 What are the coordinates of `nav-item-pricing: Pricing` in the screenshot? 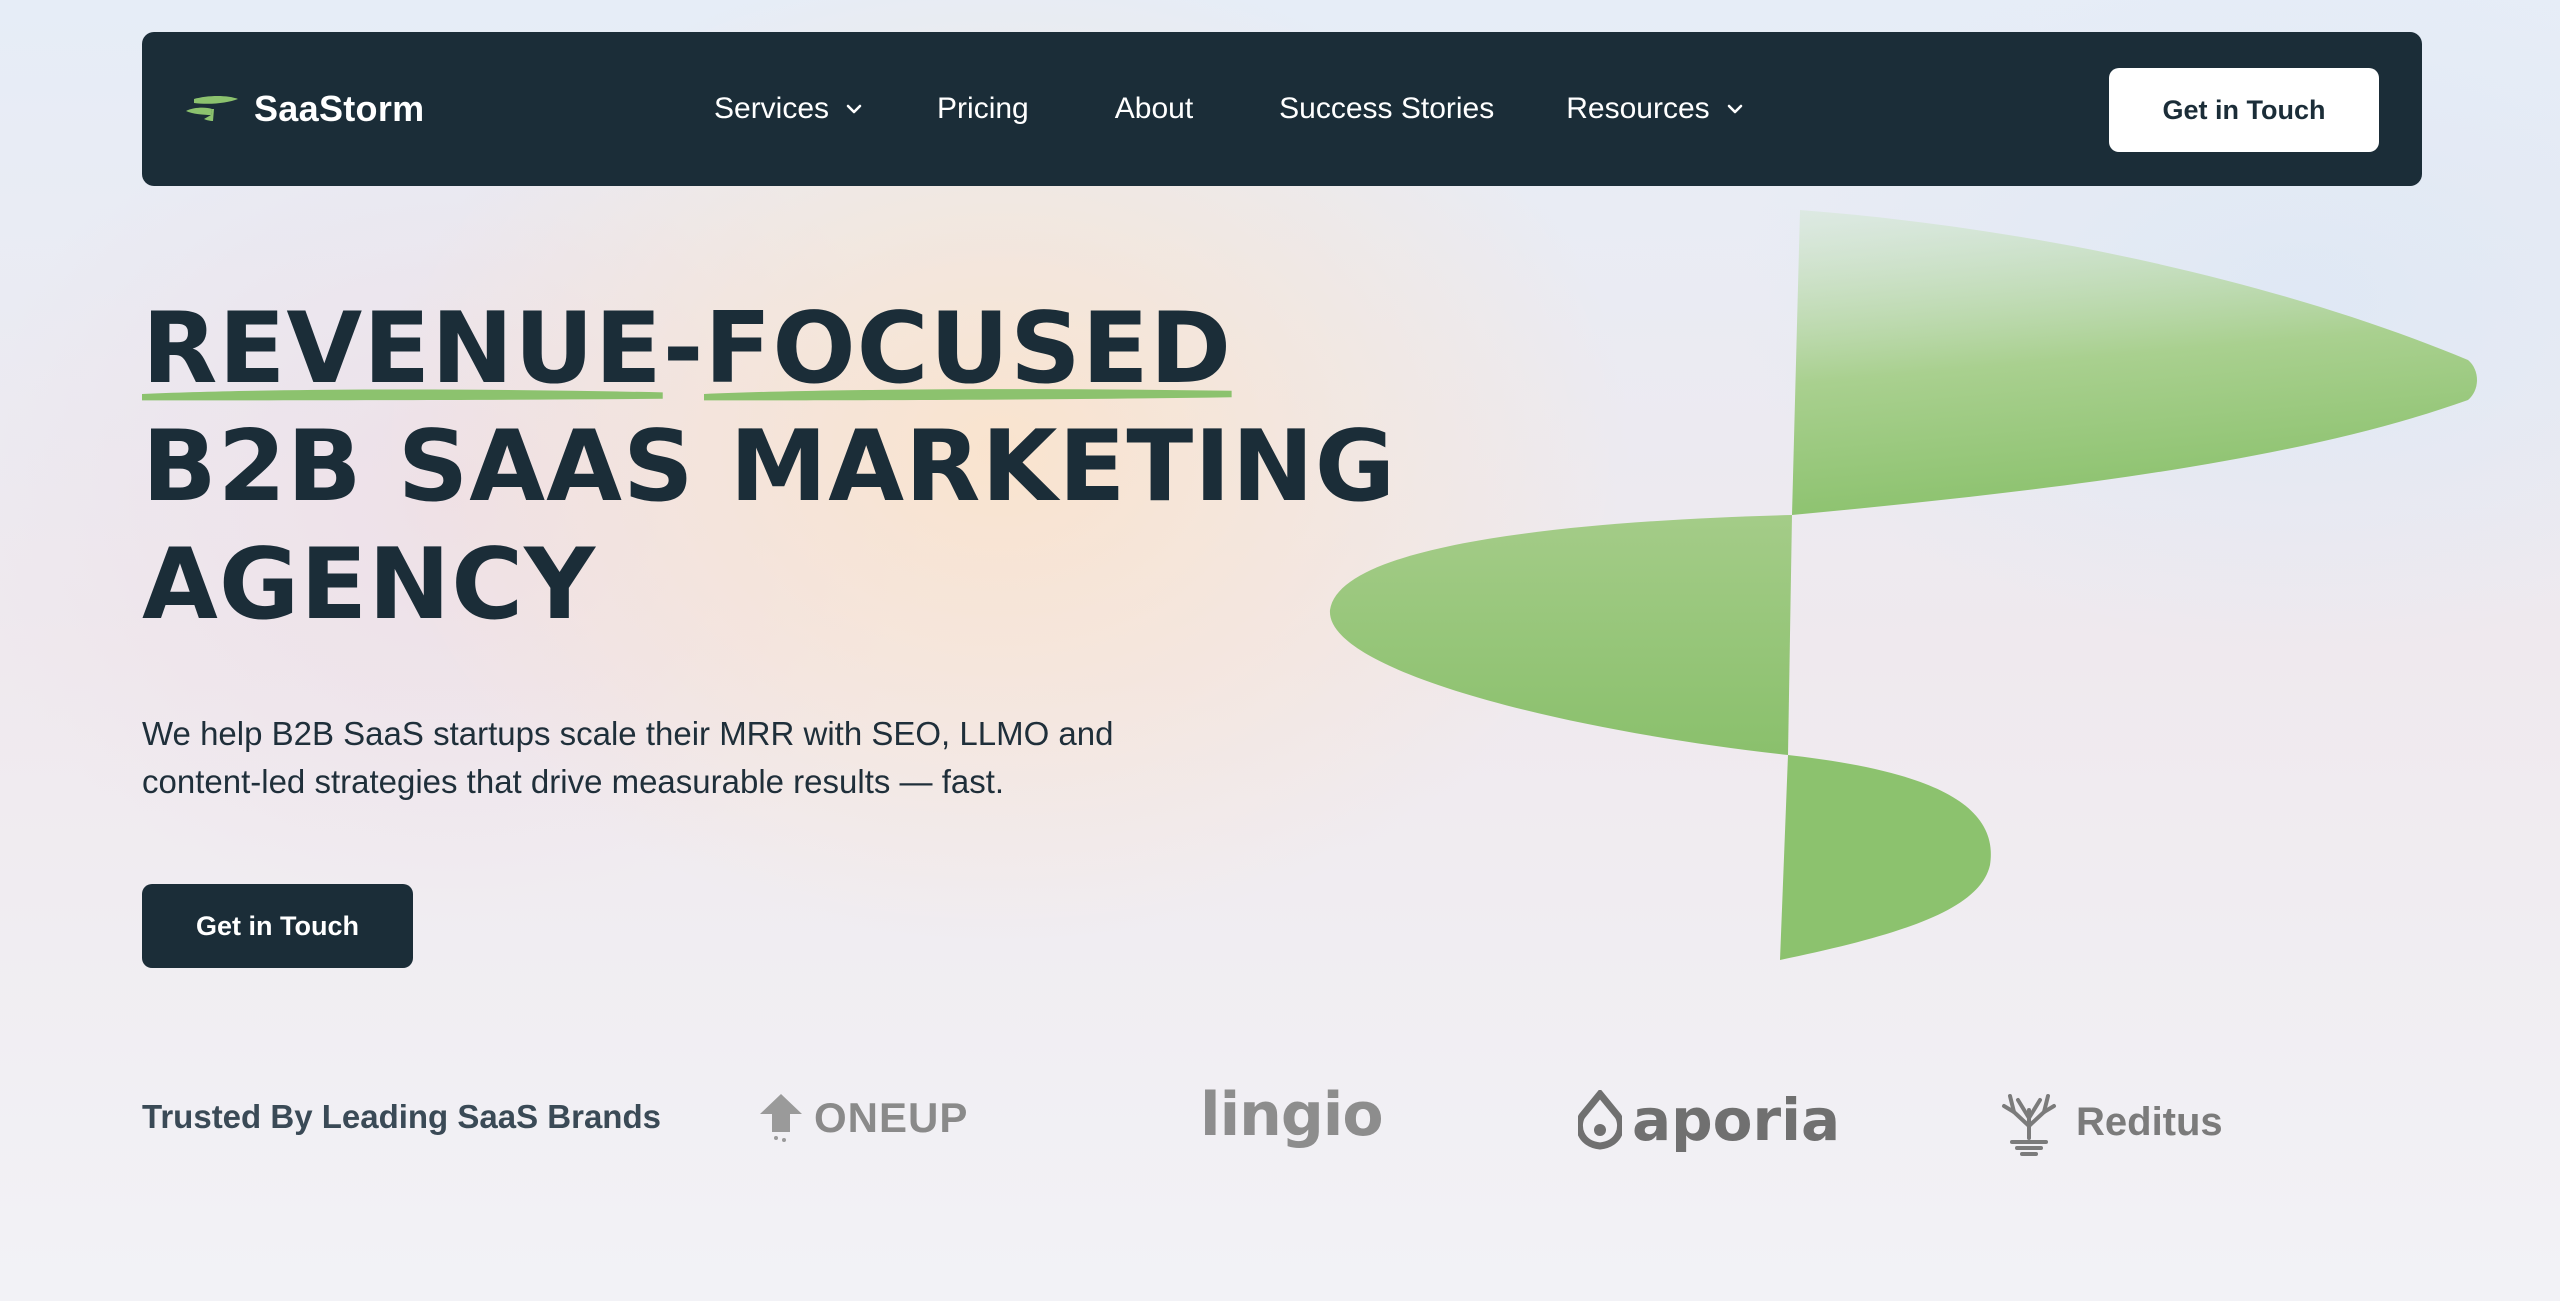 It's located at (983, 109).